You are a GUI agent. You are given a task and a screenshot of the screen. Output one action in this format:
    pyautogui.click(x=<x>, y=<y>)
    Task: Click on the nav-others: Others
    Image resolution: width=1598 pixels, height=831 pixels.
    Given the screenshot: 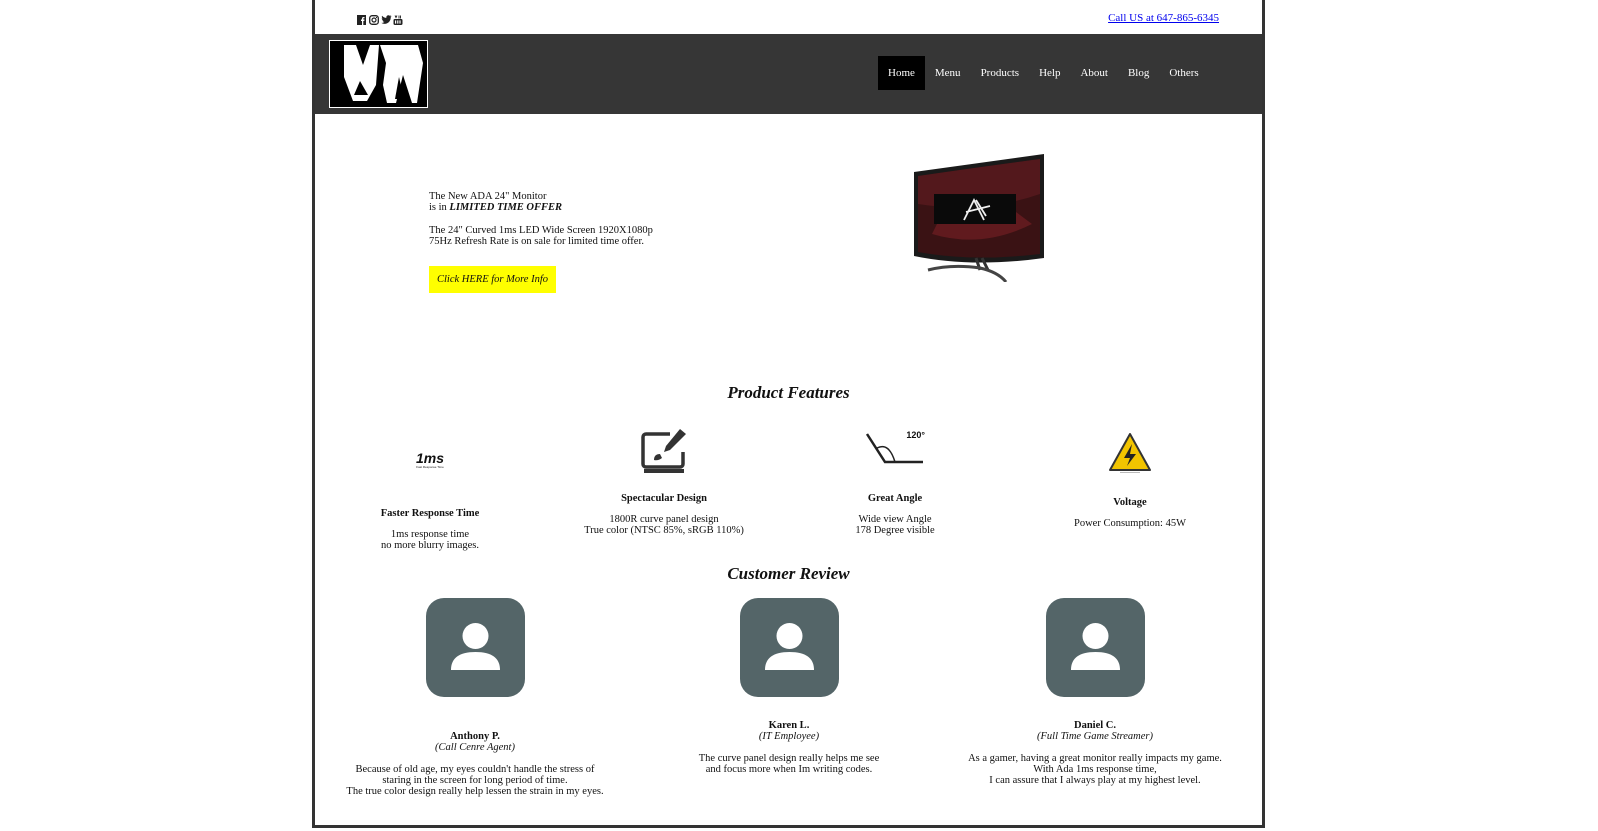 What is the action you would take?
    pyautogui.click(x=1183, y=73)
    